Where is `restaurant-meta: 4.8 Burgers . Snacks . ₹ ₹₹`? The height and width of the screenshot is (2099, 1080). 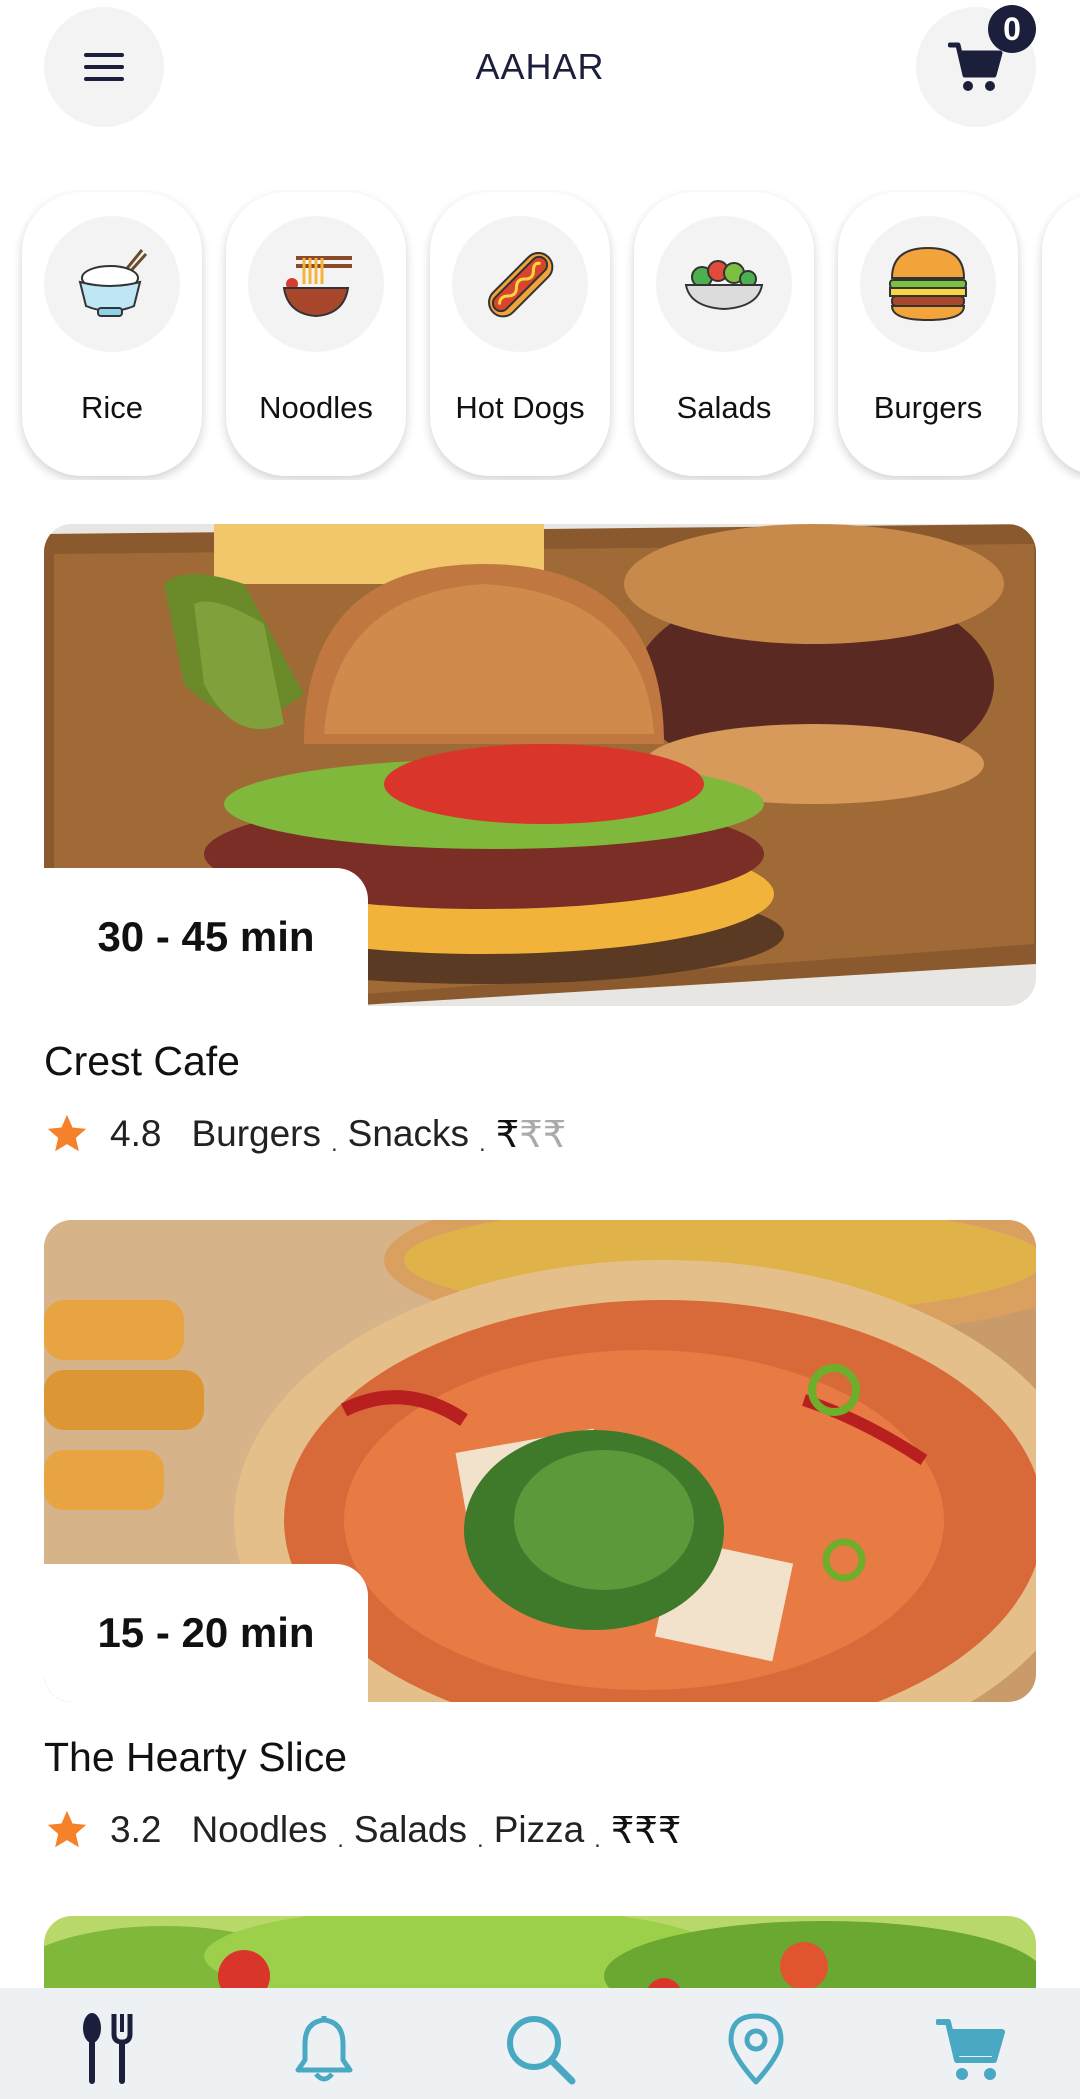 restaurant-meta: 4.8 Burgers . Snacks . ₹ ₹₹ is located at coordinates (540, 1134).